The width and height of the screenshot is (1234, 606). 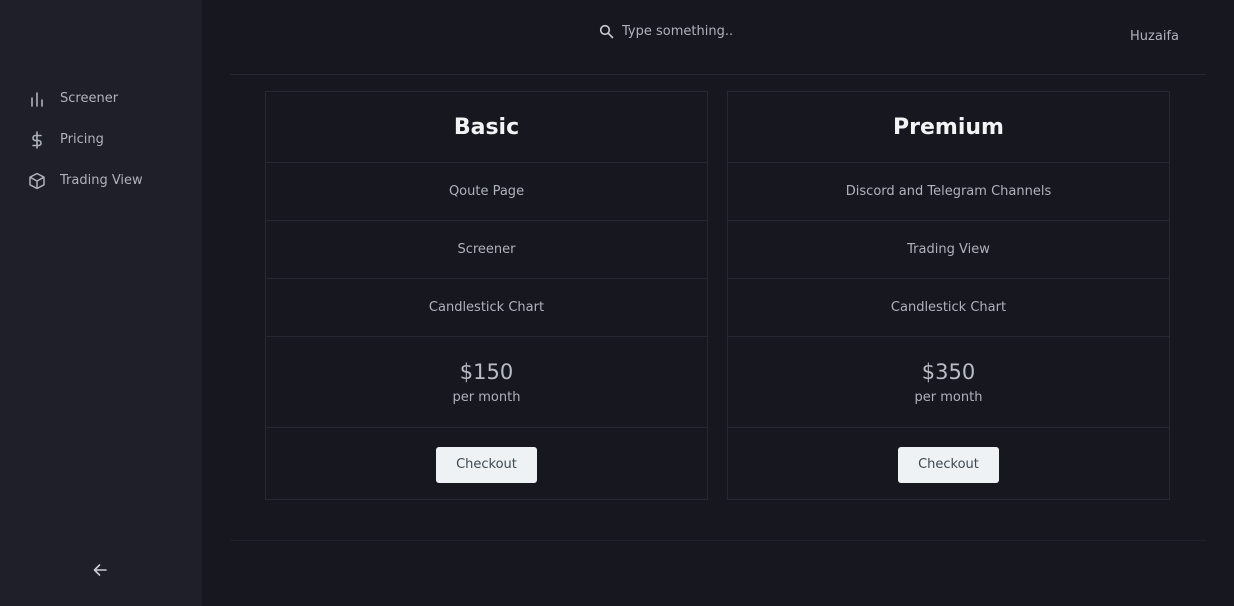 I want to click on plan-price: $150, so click(x=486, y=372).